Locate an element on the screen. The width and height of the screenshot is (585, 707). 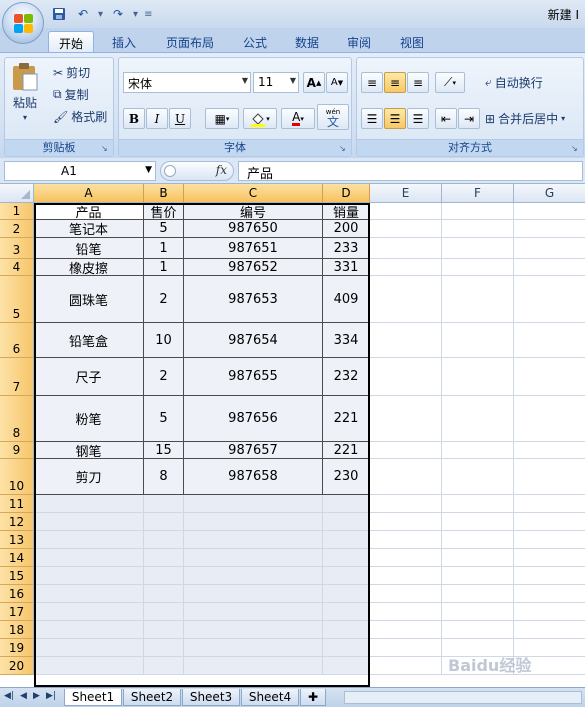
cell-a17 is located at coordinates (89, 612).